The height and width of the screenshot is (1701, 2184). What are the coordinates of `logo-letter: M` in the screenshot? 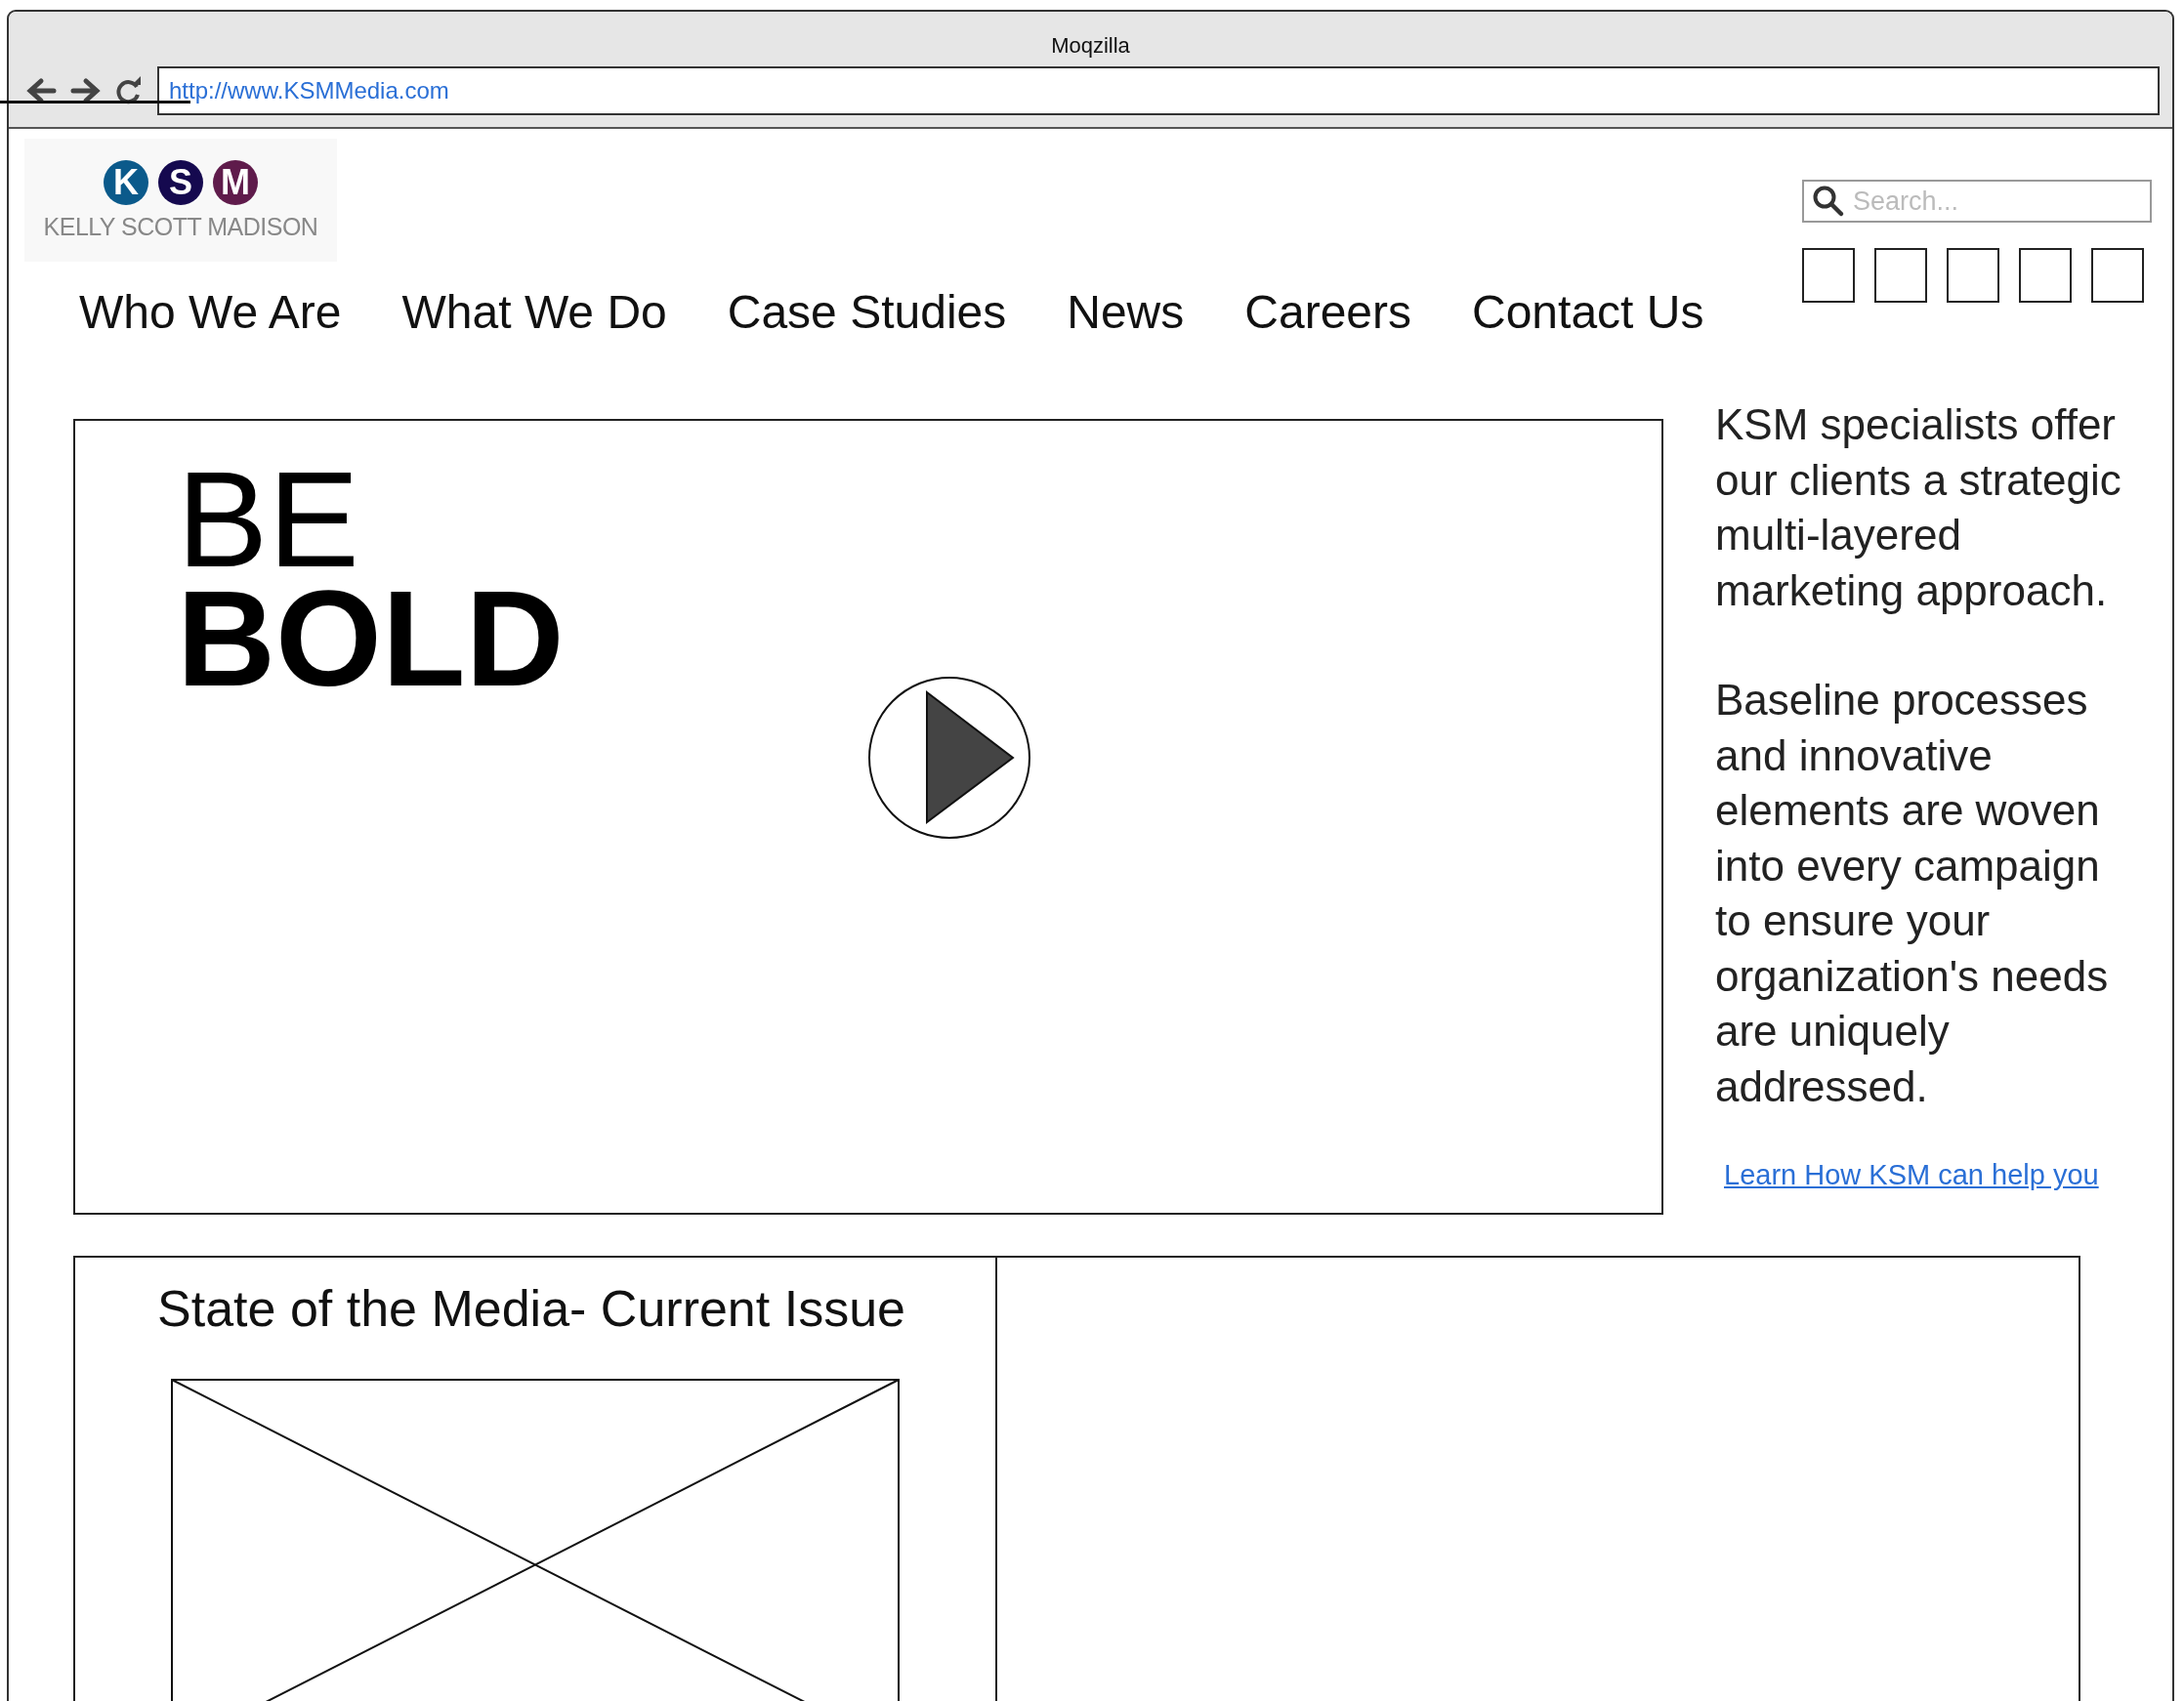 It's located at (235, 182).